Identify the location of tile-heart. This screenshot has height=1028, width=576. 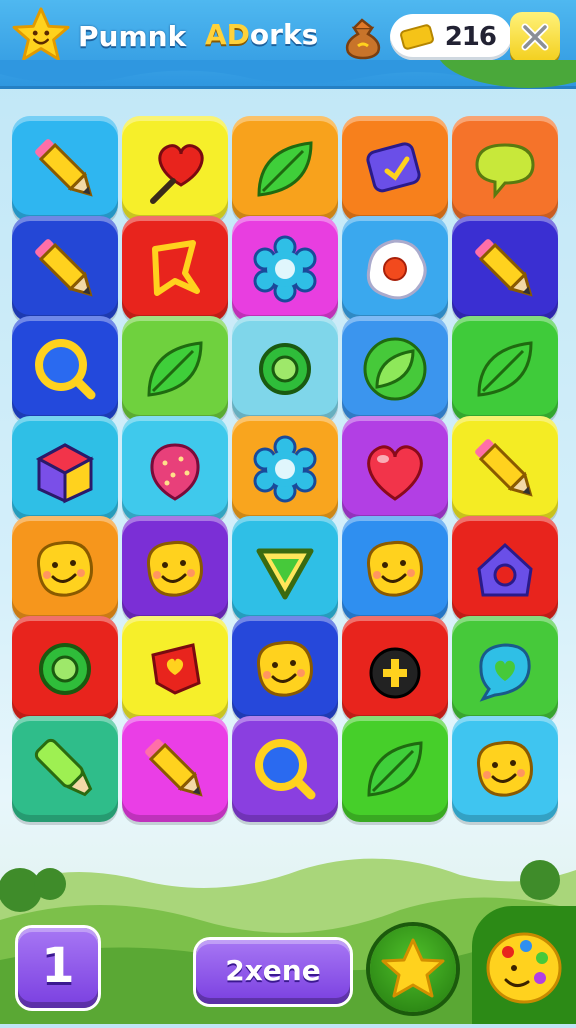
(395, 469).